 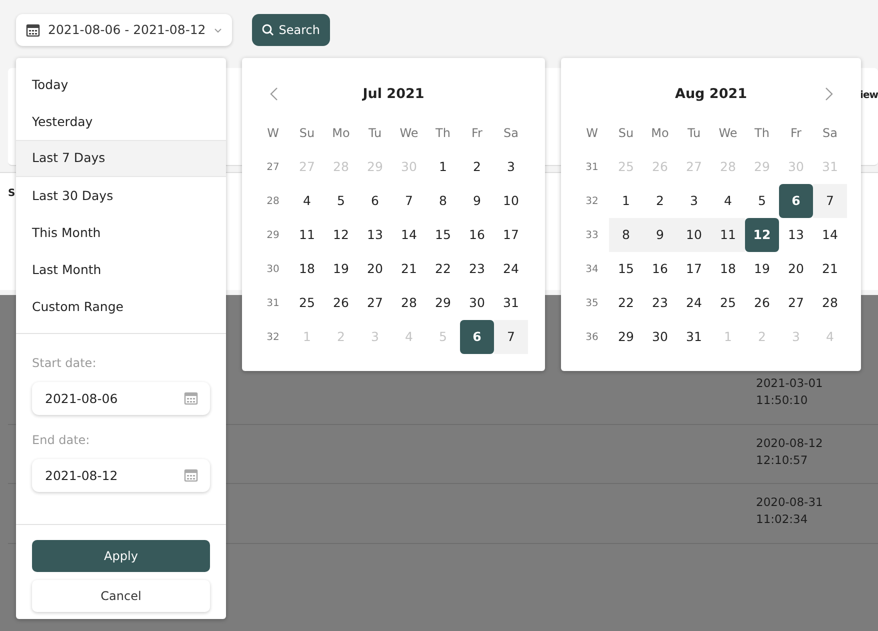 What do you see at coordinates (592, 337) in the screenshot?
I see `week-number: 36` at bounding box center [592, 337].